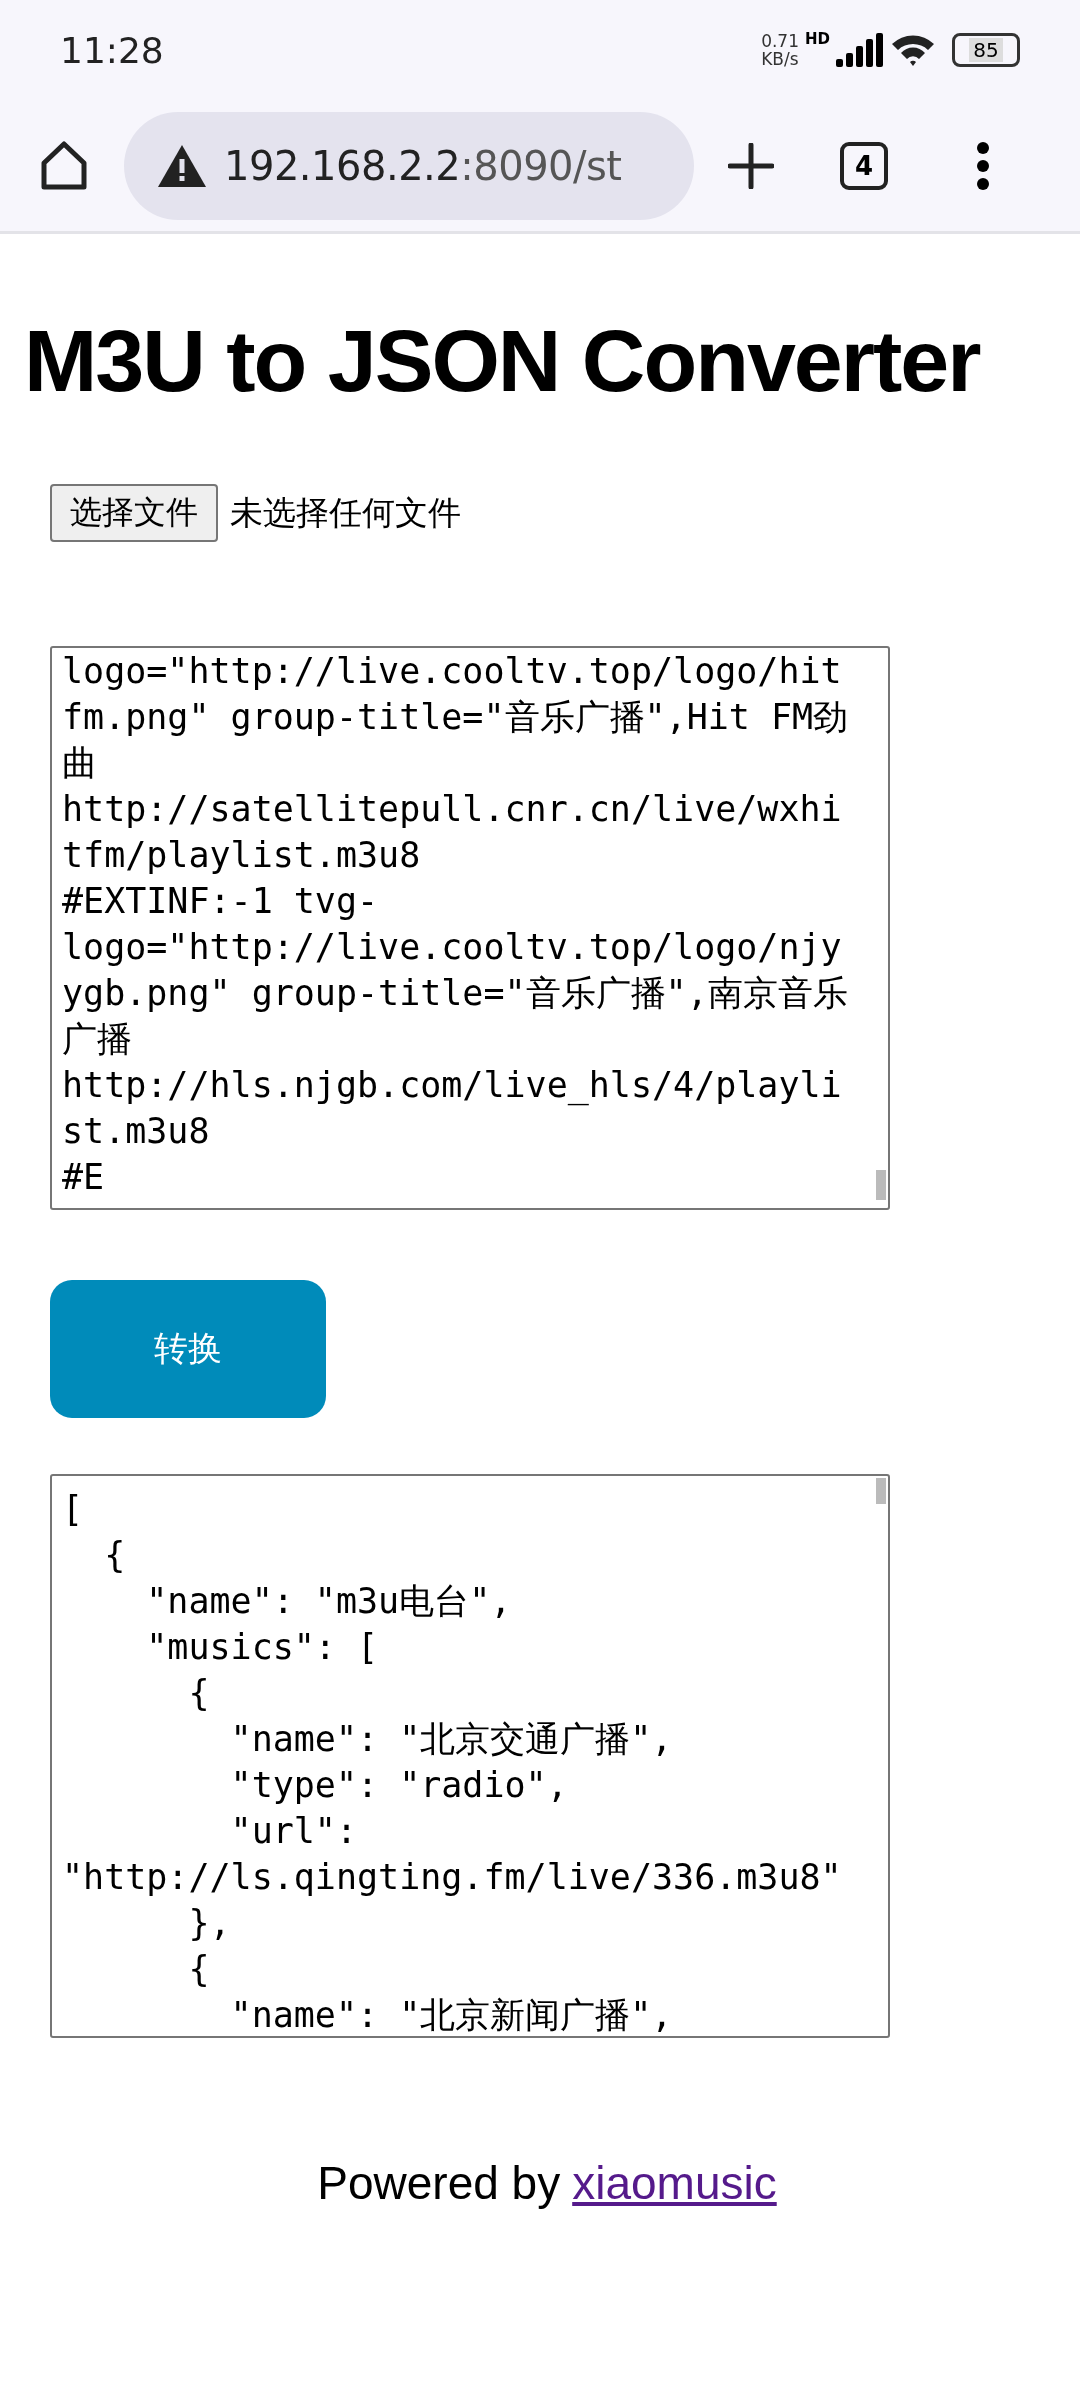  I want to click on code-line: "name": "北京新闻广播",, so click(451, 2015).